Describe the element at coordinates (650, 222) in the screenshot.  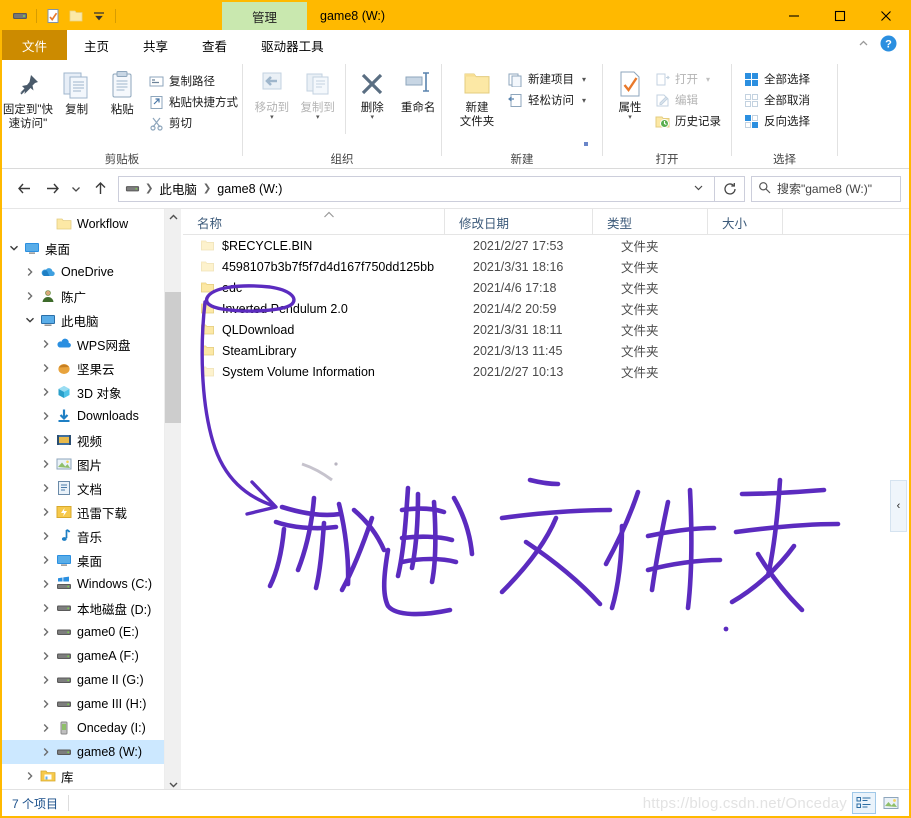
I see `column-header-type: 类型` at that location.